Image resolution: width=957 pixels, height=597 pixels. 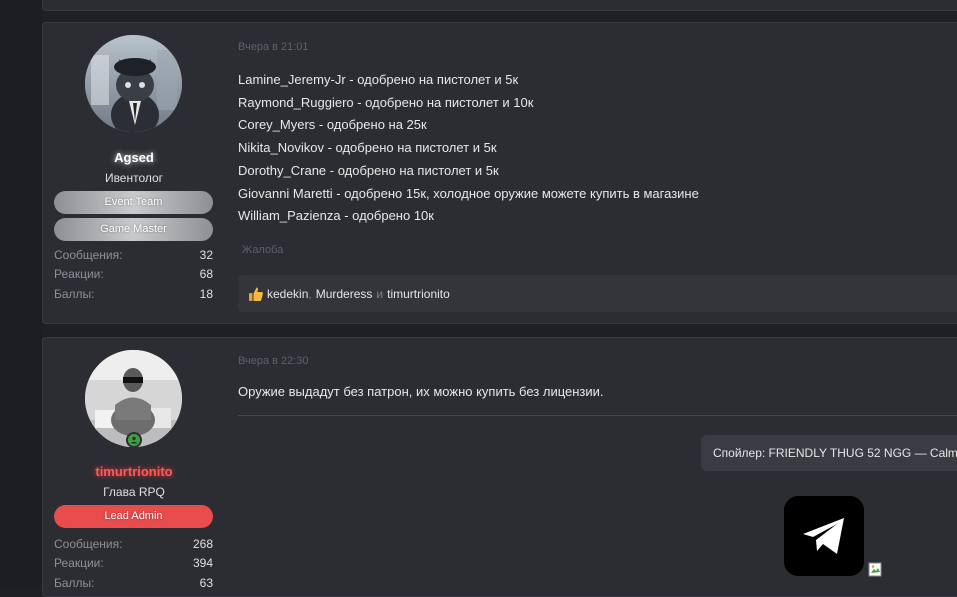 I want to click on user-badge-event-team: Event Team, so click(x=133, y=202).